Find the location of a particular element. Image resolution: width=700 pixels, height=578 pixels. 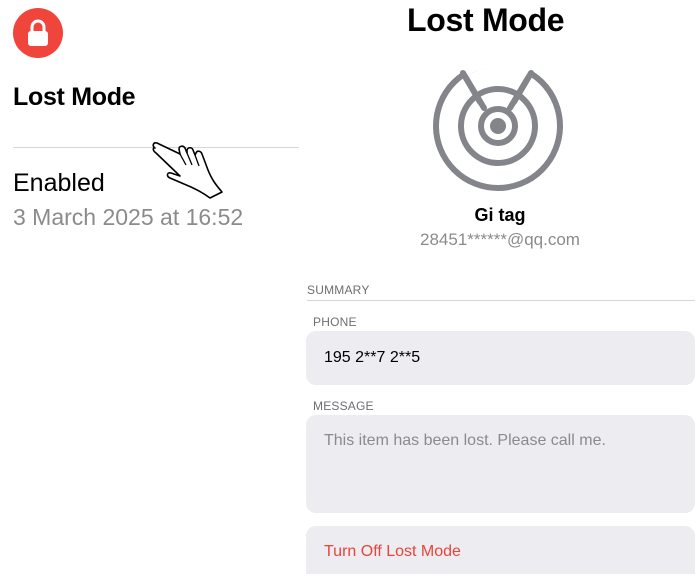

lock-icon is located at coordinates (38, 32).